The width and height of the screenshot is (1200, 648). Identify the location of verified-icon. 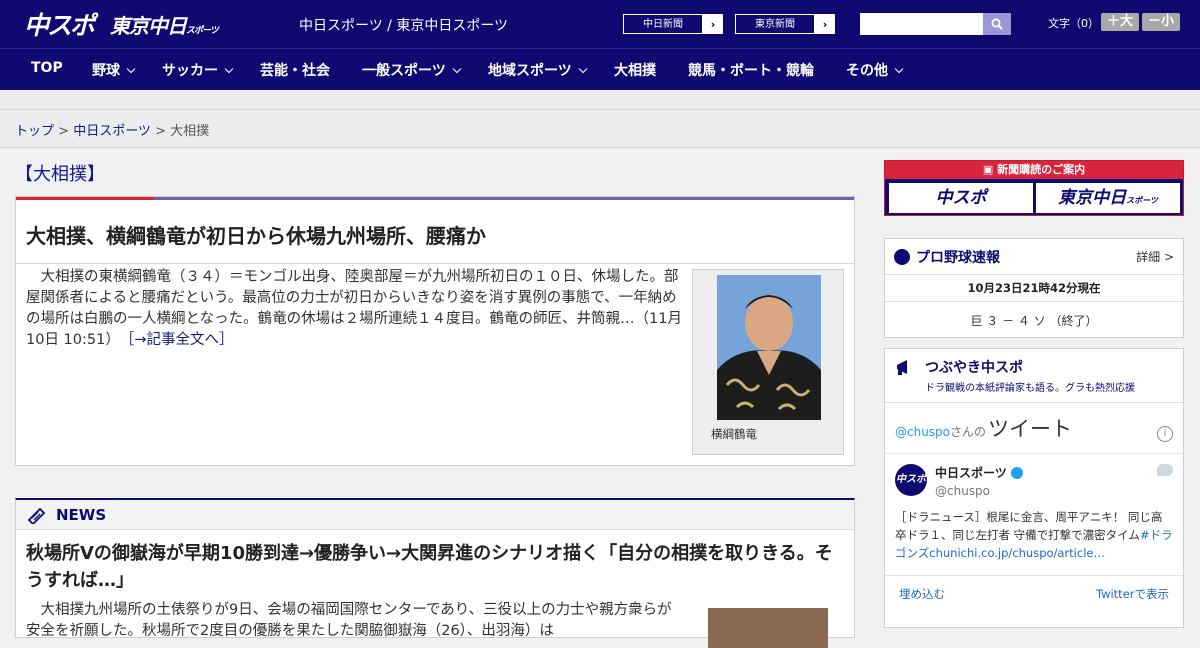
(1016, 473).